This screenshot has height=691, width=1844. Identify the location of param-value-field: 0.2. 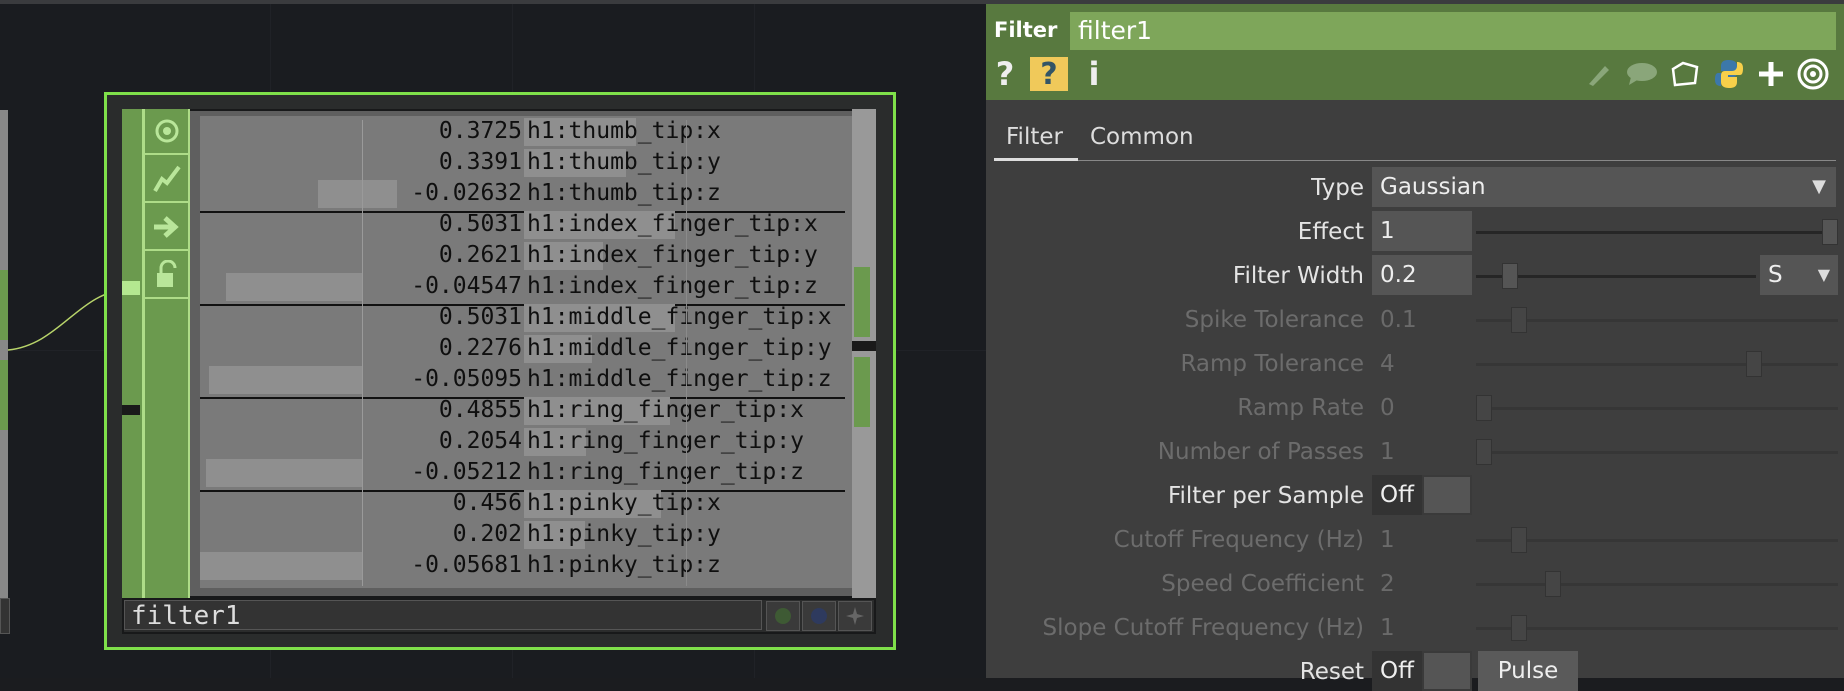
(1422, 275).